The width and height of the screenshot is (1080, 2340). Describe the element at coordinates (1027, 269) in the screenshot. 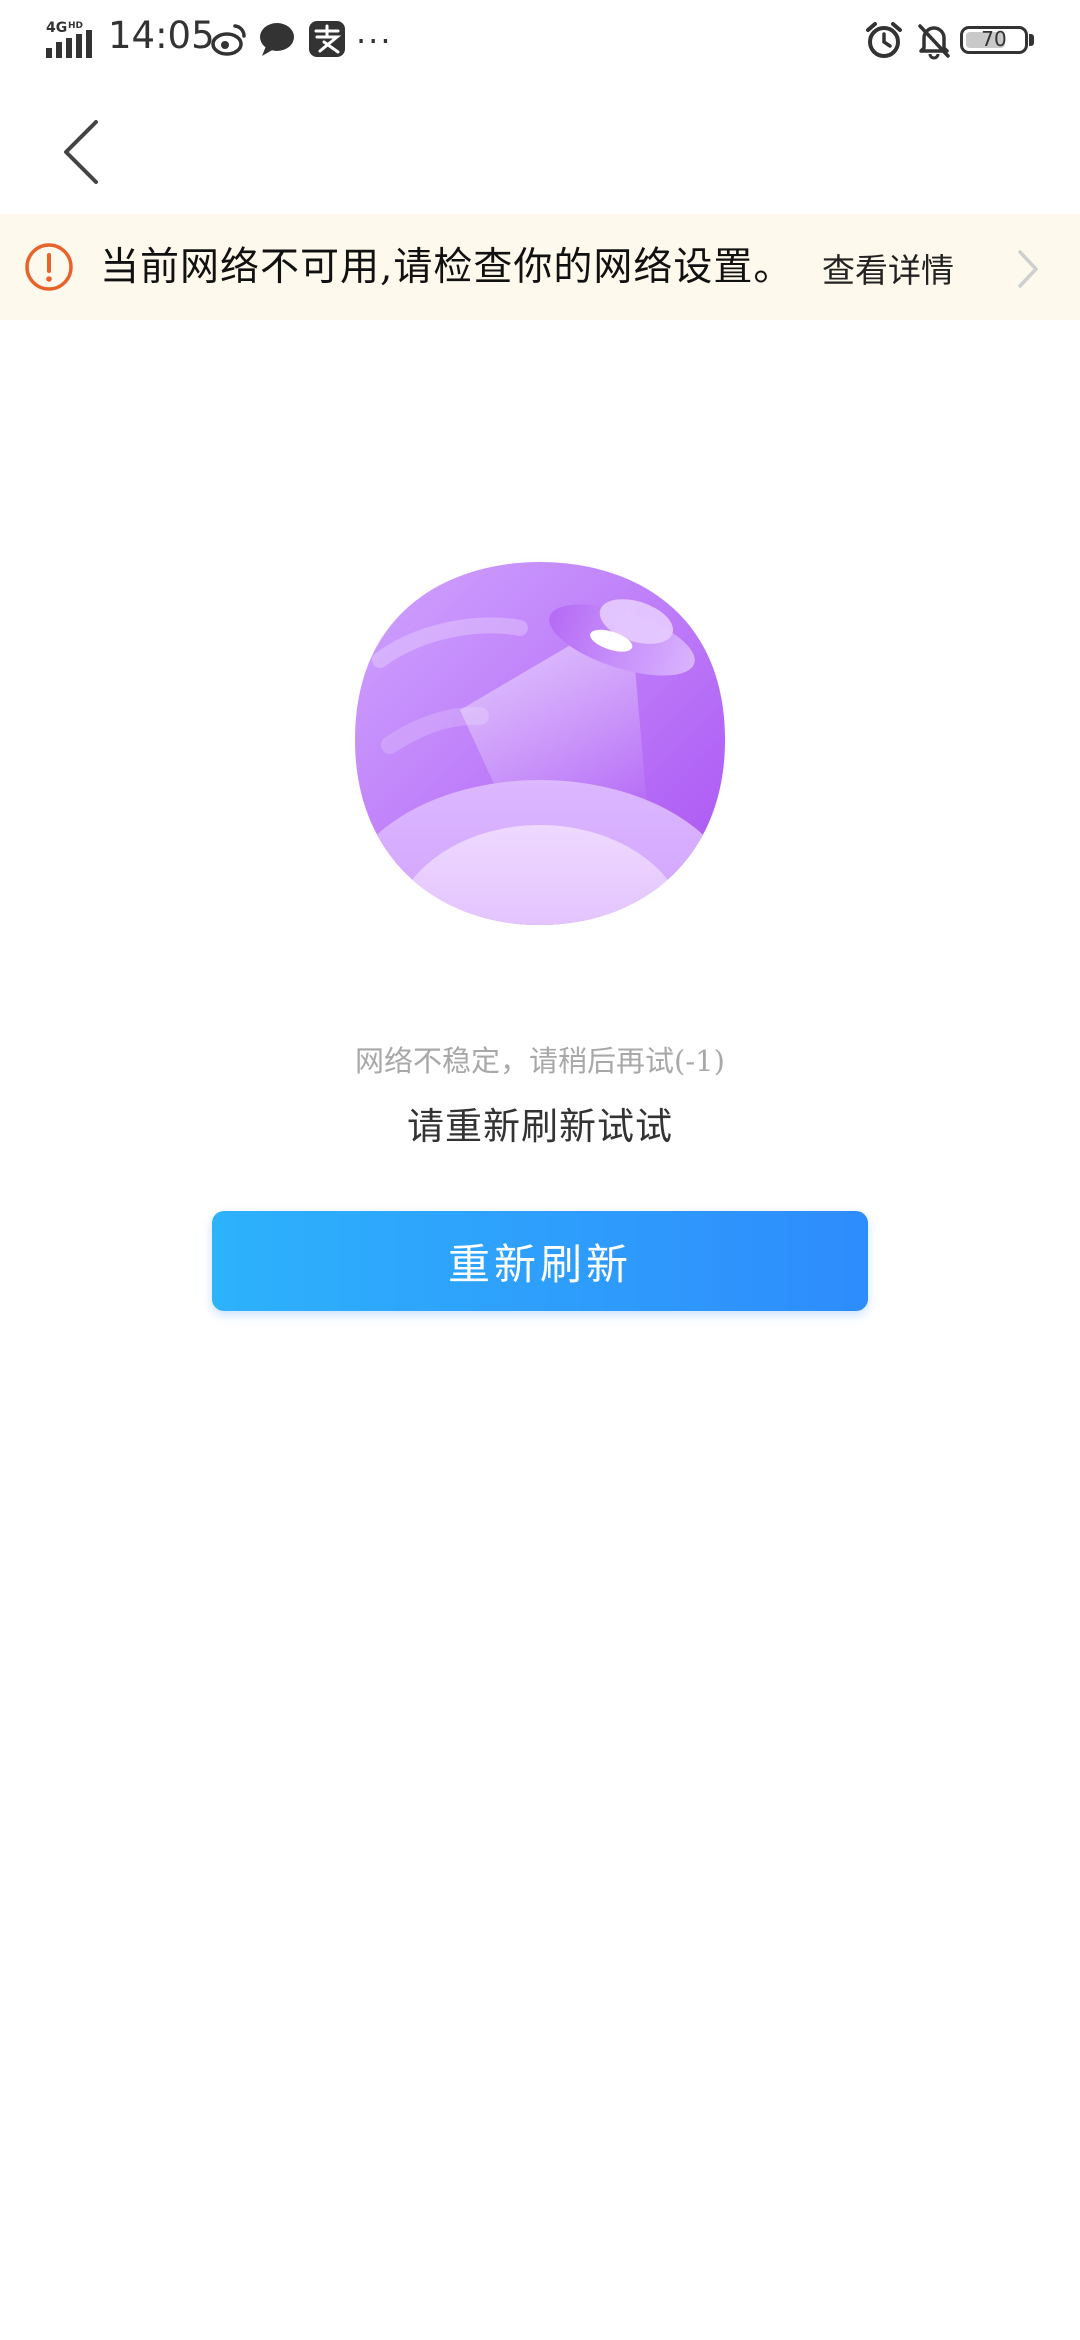

I see `chevron-right-icon` at that location.